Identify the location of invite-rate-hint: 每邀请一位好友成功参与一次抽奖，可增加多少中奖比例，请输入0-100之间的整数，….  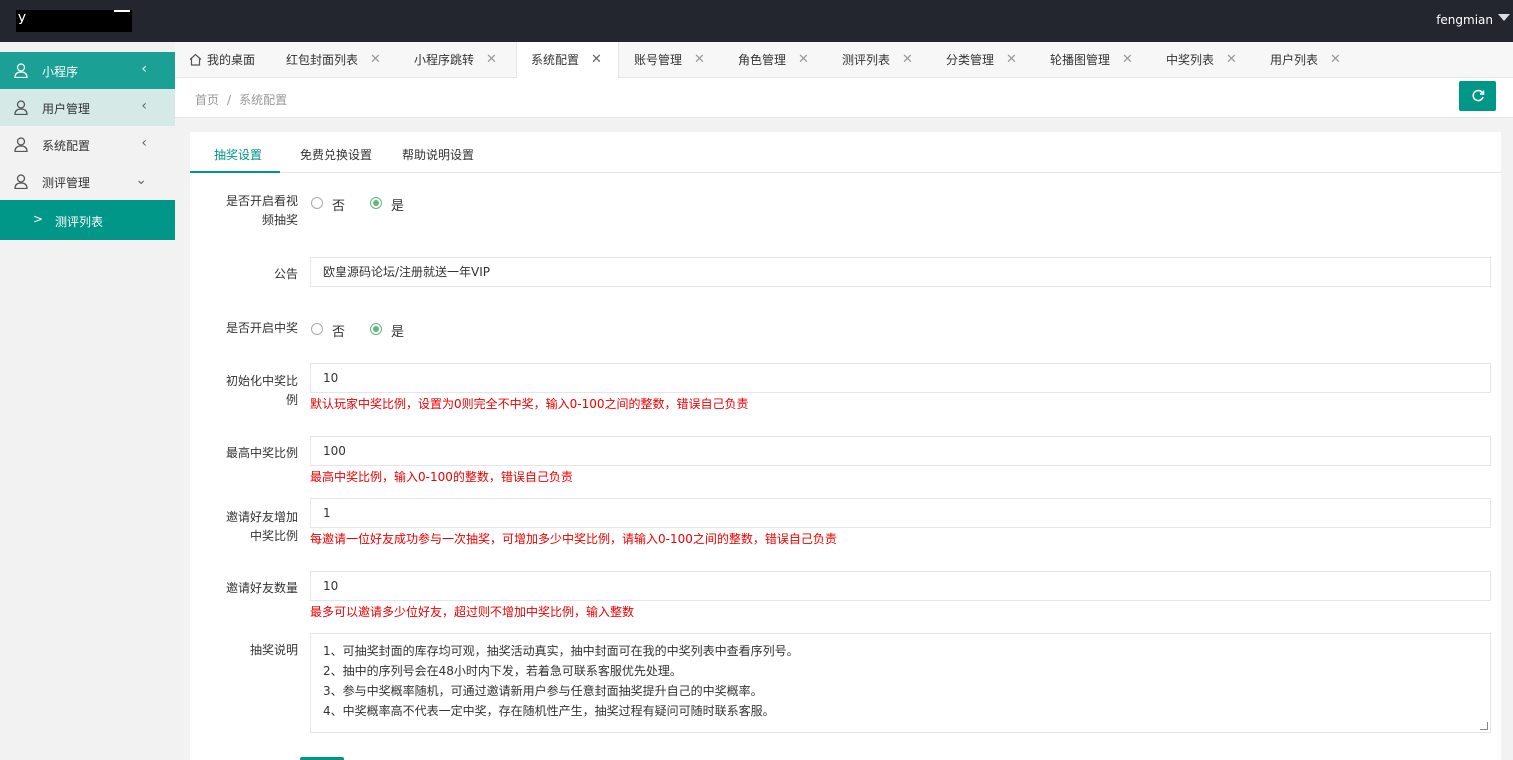
(573, 539).